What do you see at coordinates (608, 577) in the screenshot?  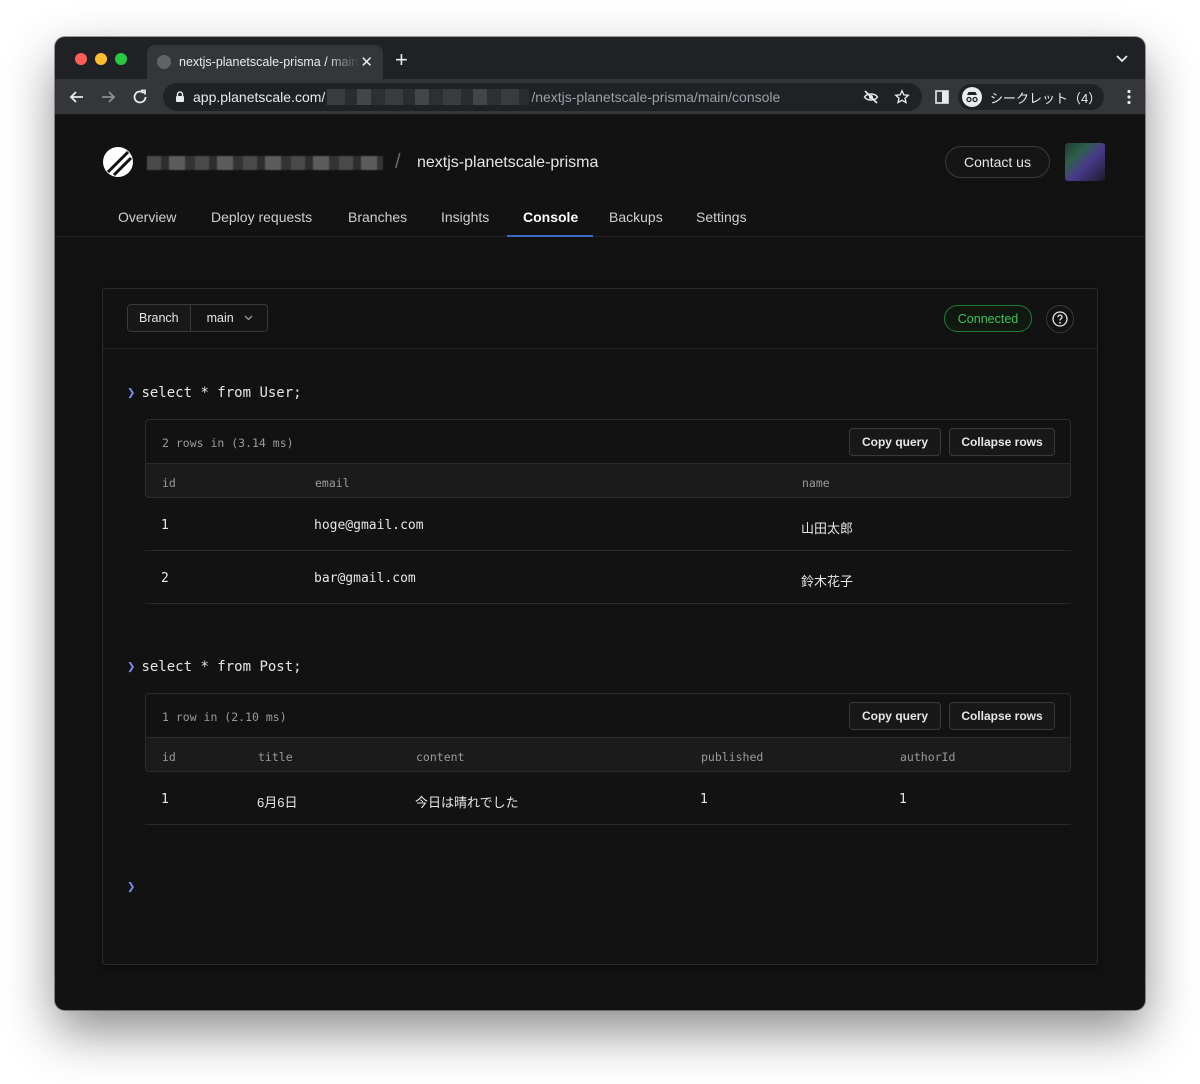 I see `table-row: 2 bar@gmail.com 鈴木花子` at bounding box center [608, 577].